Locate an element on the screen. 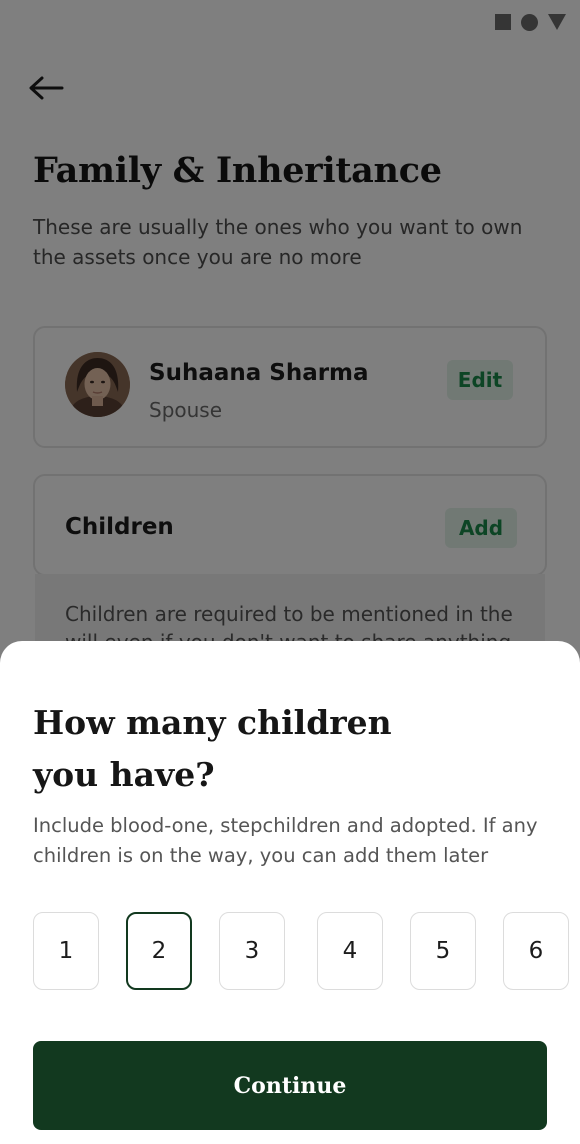  option-2: 2 is located at coordinates (159, 951).